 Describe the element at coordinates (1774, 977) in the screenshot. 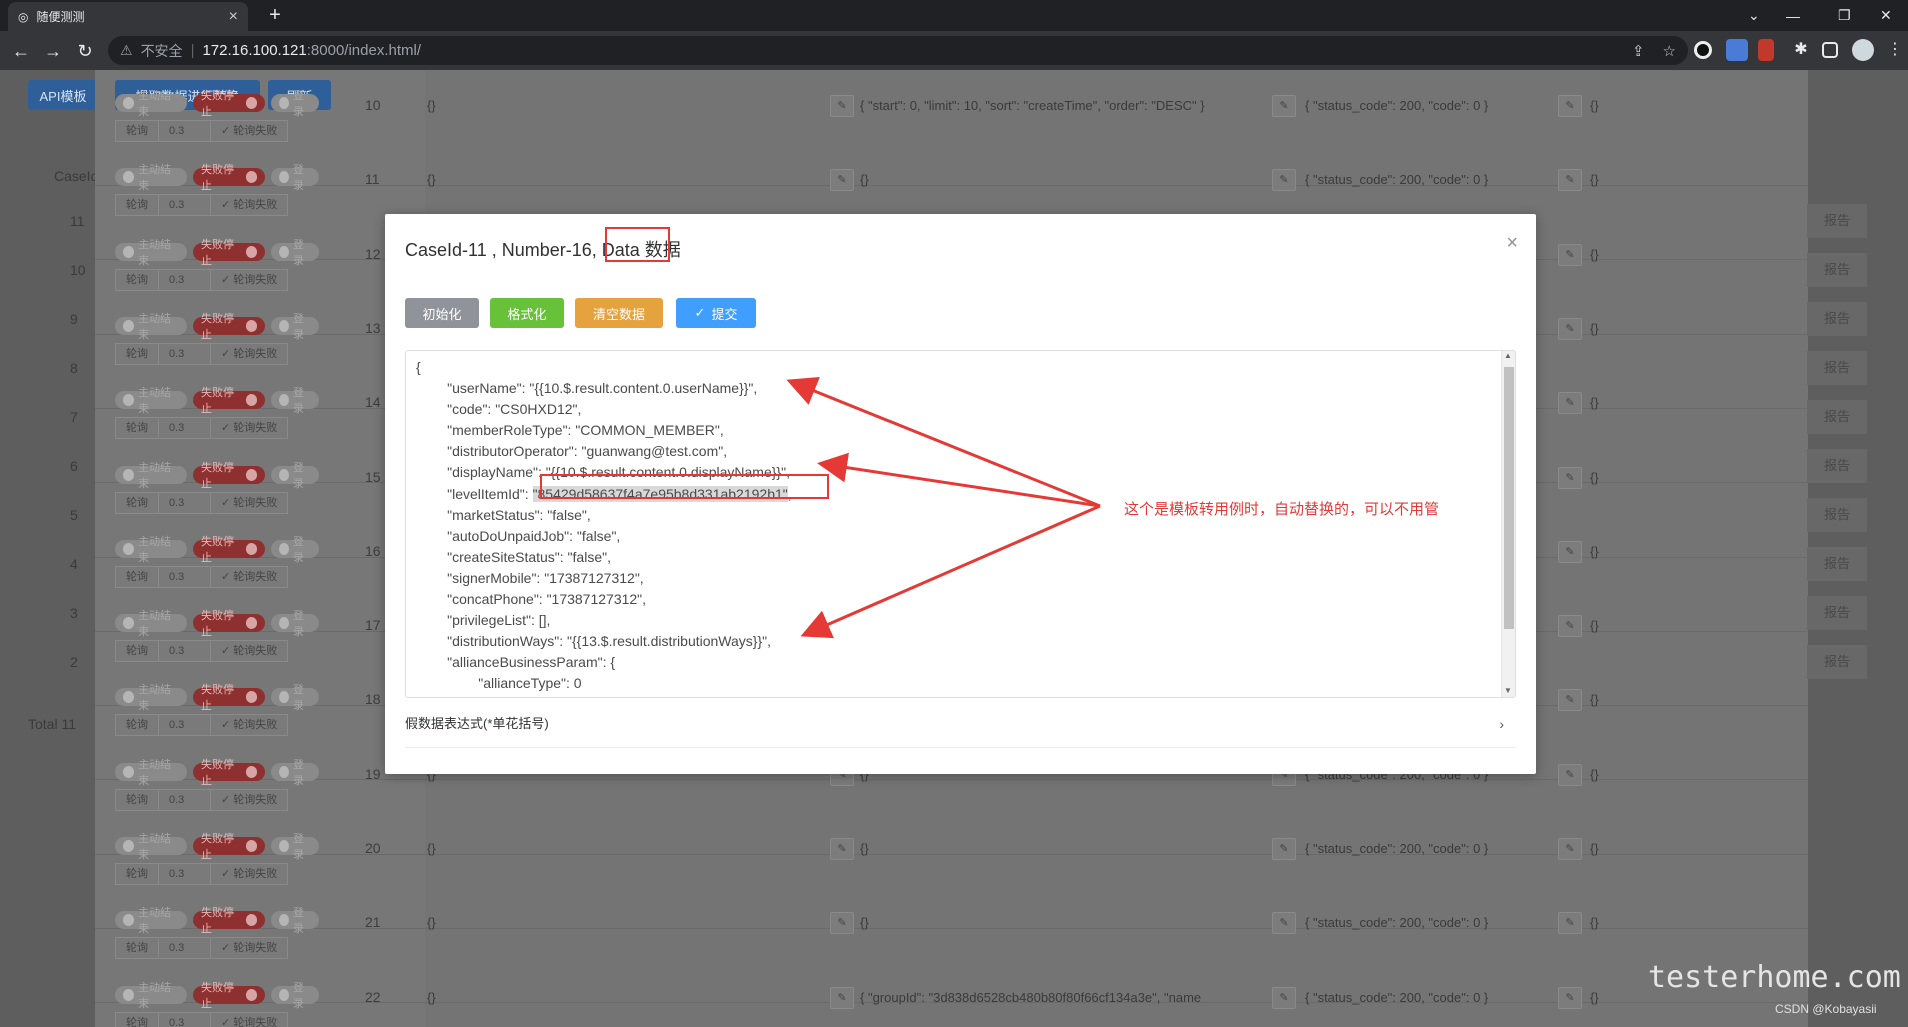

I see `watermark-brand: testerhome.com` at that location.